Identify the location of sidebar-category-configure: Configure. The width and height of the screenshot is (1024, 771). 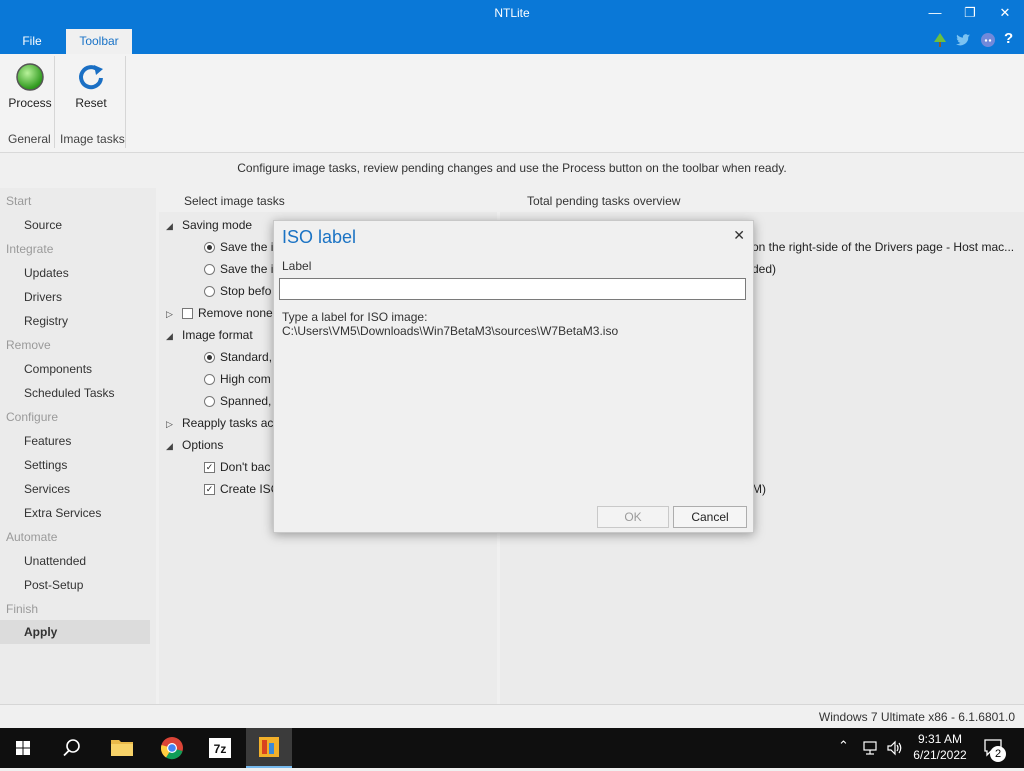
(32, 417).